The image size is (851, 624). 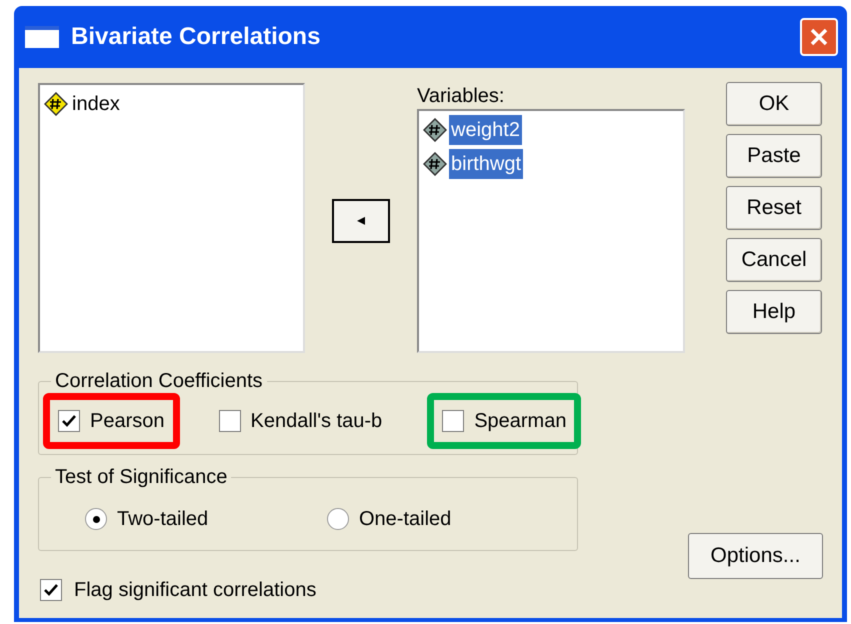 What do you see at coordinates (171, 218) in the screenshot?
I see `source-list: index` at bounding box center [171, 218].